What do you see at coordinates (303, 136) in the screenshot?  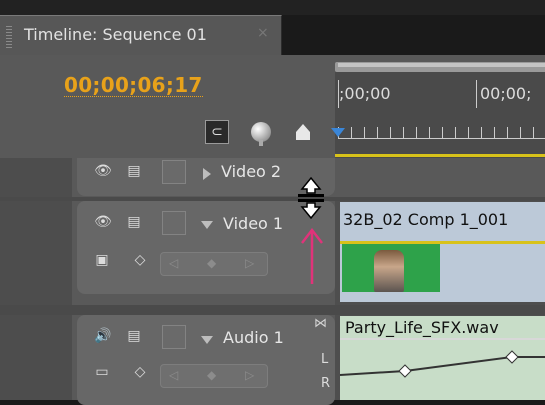 I see `keyframe-icon-base` at bounding box center [303, 136].